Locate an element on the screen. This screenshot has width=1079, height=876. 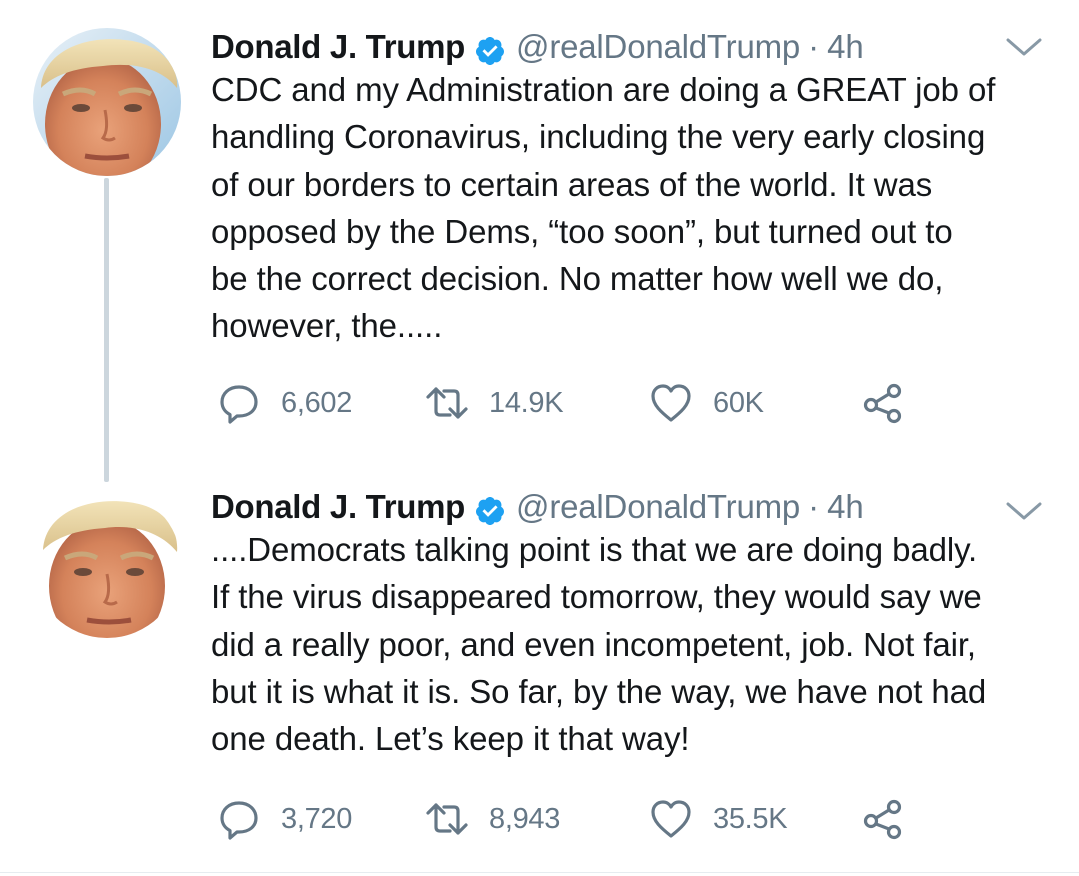
retweet-count: 14.9K is located at coordinates (526, 402).